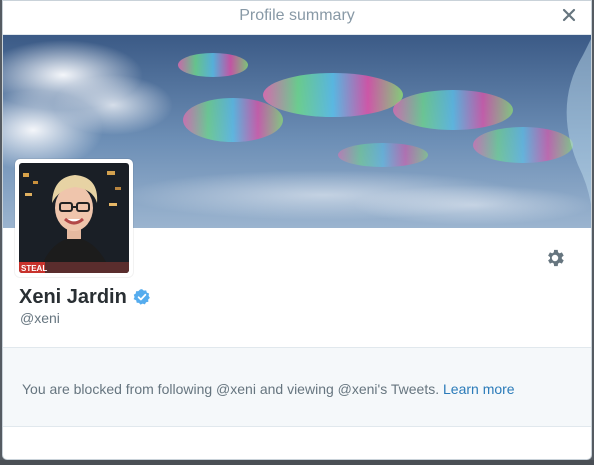  I want to click on verified-badge-icon, so click(141, 297).